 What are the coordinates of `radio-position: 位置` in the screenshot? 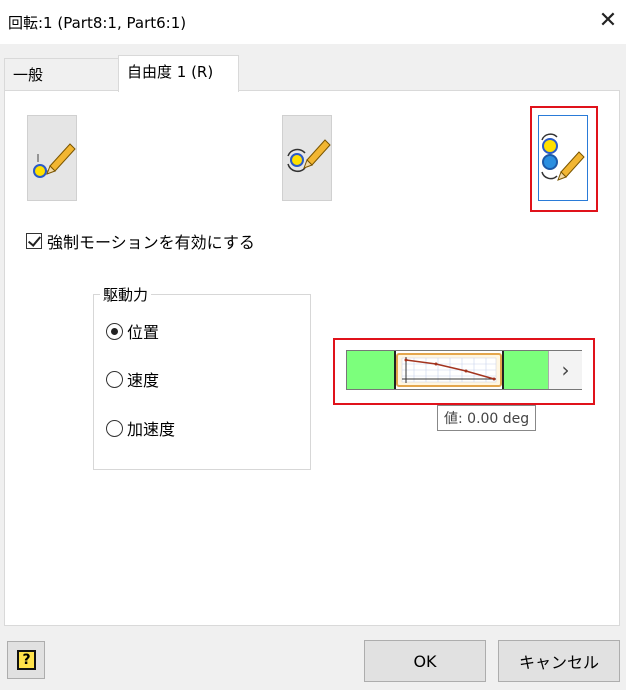 It's located at (132, 331).